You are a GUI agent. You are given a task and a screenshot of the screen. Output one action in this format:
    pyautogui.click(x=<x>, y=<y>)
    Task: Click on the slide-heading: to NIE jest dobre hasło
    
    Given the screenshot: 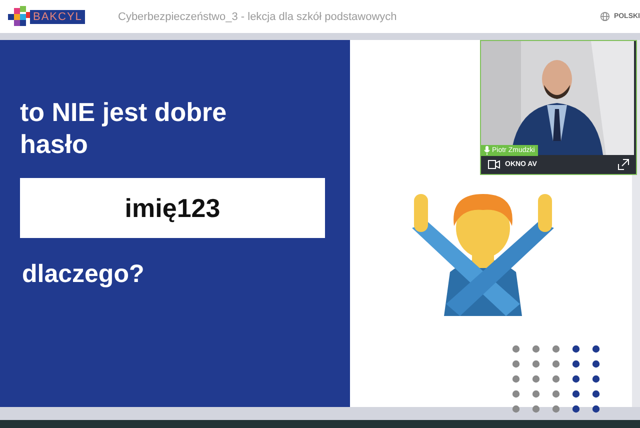 What is the action you would take?
    pyautogui.click(x=124, y=128)
    